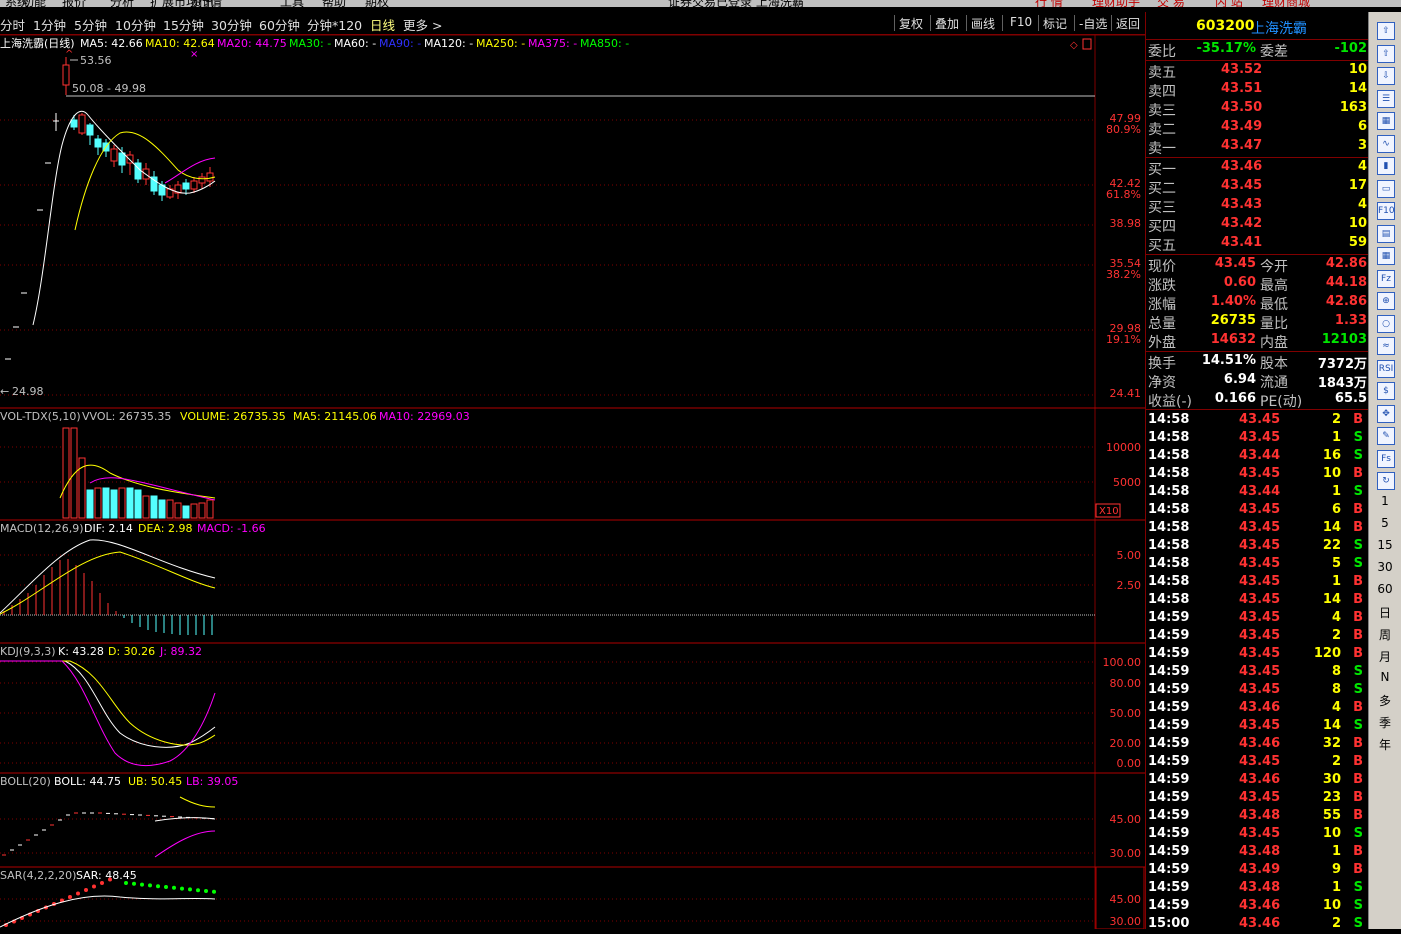  What do you see at coordinates (122, 3) in the screenshot?
I see `menu-item: 分析` at bounding box center [122, 3].